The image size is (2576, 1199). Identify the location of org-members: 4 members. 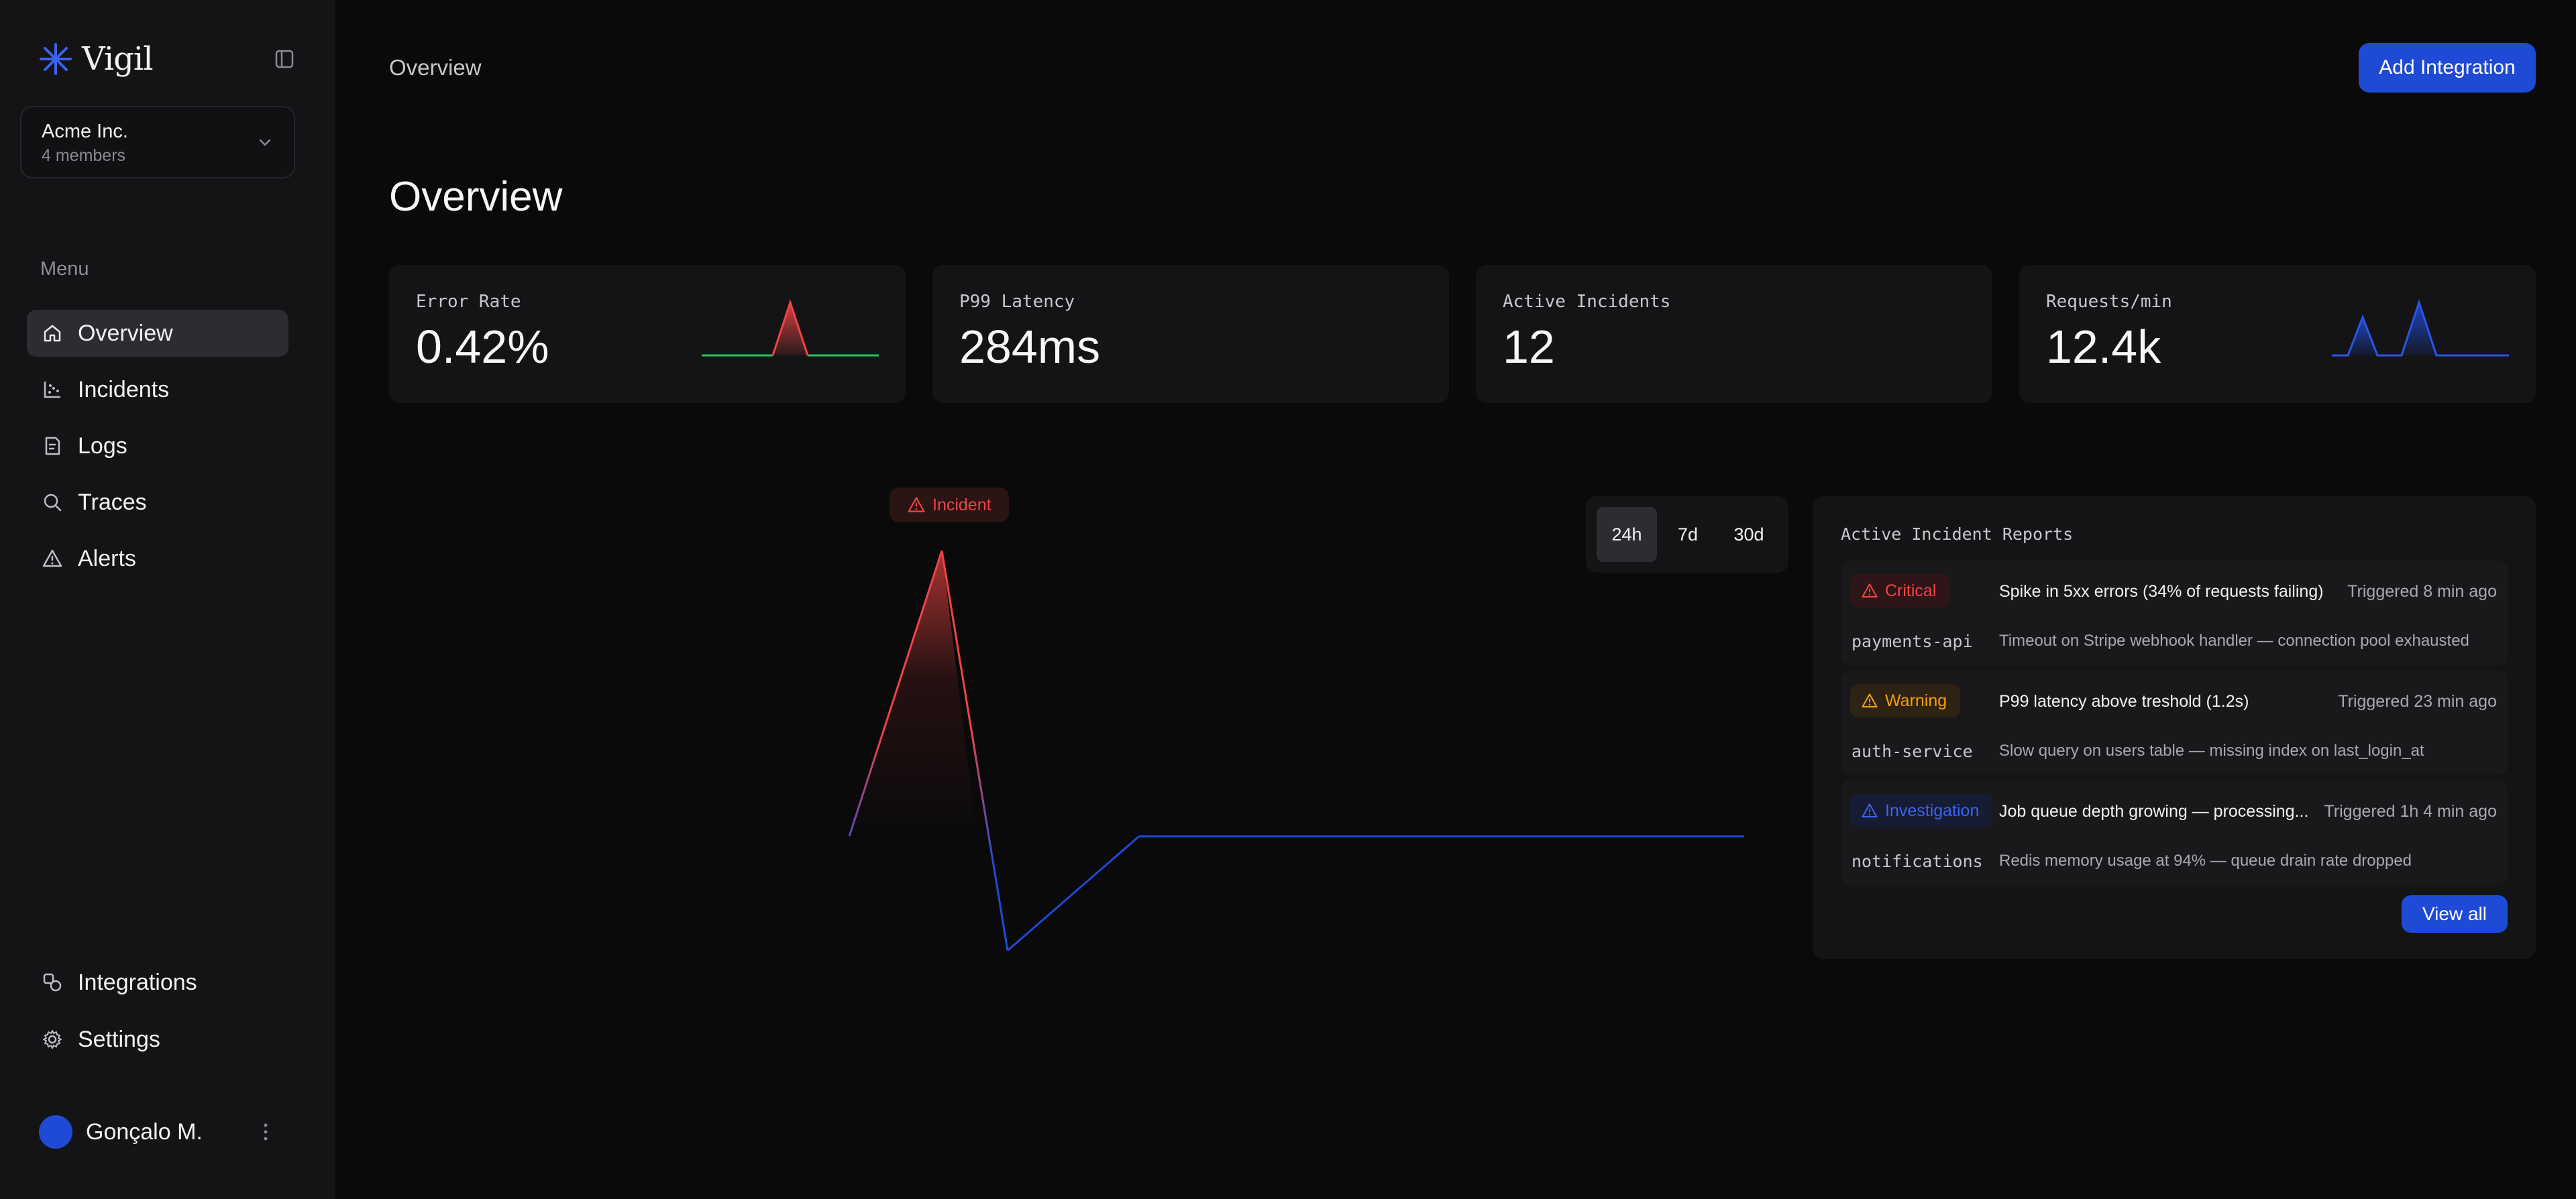
(84, 156).